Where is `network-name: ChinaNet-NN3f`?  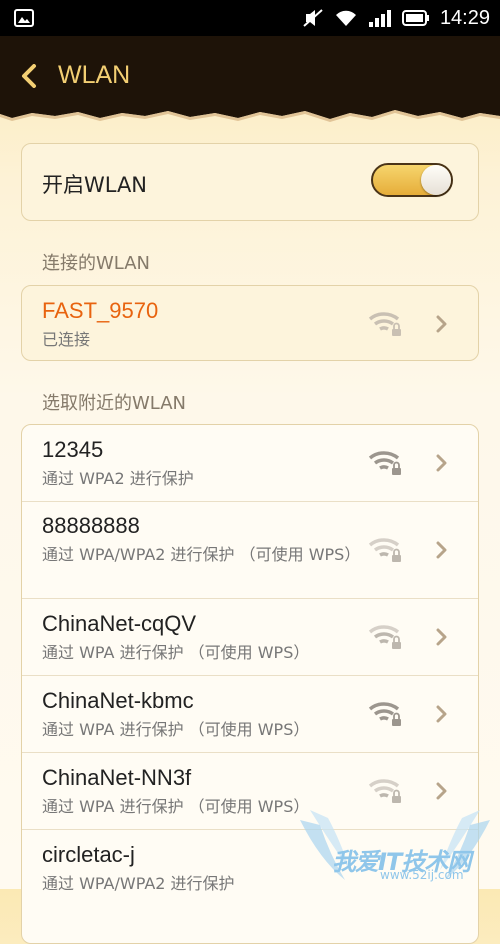
network-name: ChinaNet-NN3f is located at coordinates (117, 777).